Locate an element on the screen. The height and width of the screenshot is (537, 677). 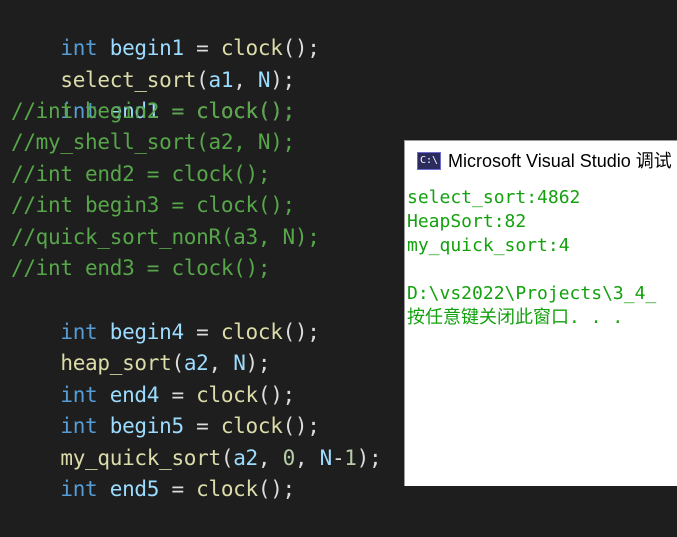
code-line: int end4 = clock(); is located at coordinates (153, 377).